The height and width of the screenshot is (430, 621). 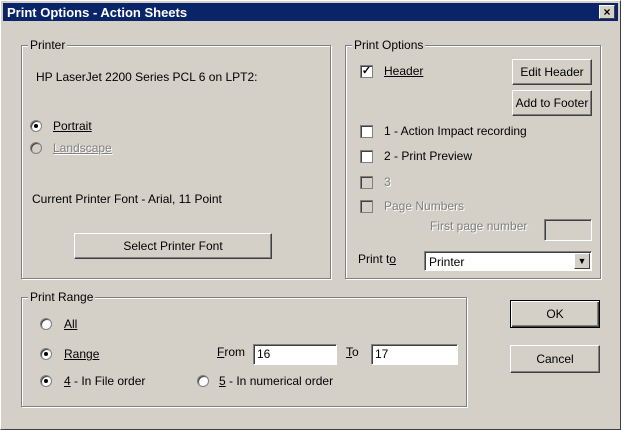 What do you see at coordinates (127, 199) in the screenshot?
I see `printer-font-info: Current Printer Font - Arial, 11 Point` at bounding box center [127, 199].